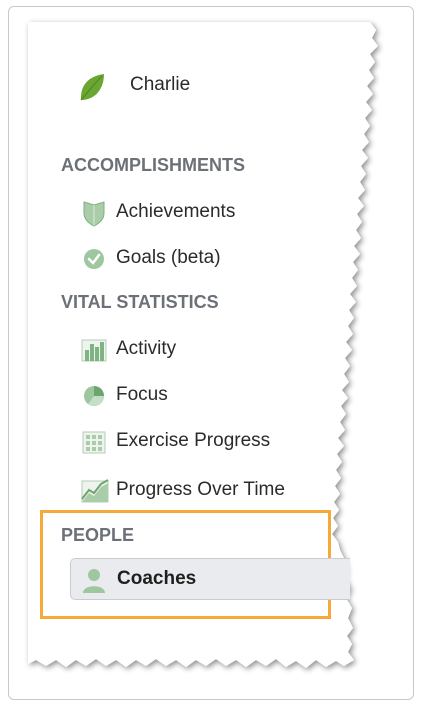  I want to click on checkmark-circle-icon, so click(94, 258).